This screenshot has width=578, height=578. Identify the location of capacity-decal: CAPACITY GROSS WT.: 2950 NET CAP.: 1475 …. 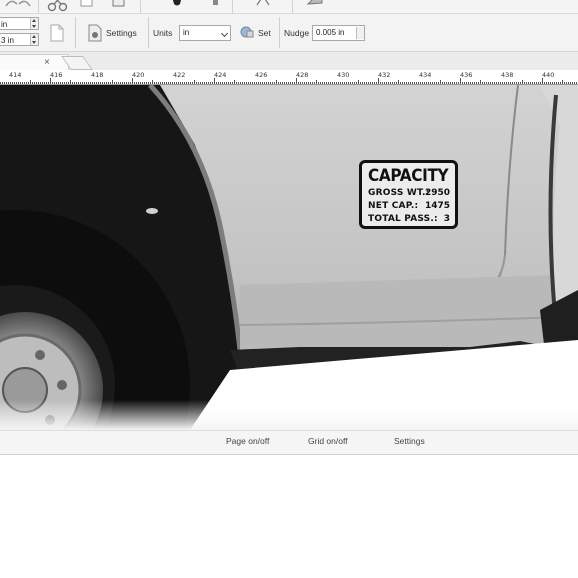
(408, 194).